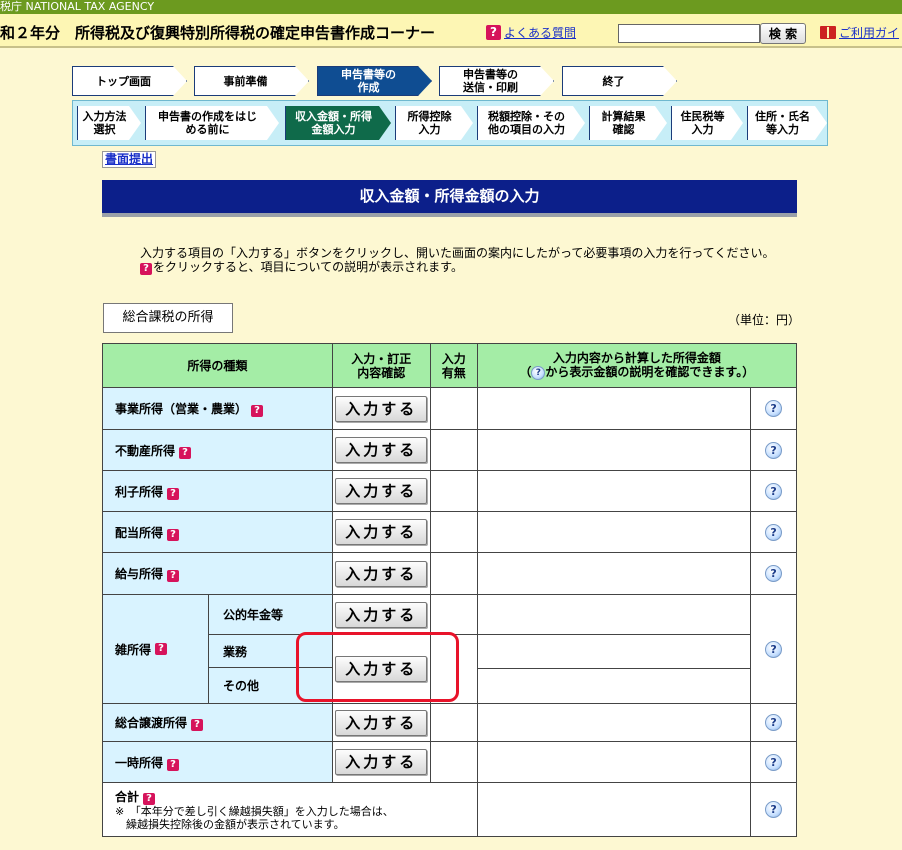 The image size is (902, 850). I want to click on step-finish: 終了, so click(619, 81).